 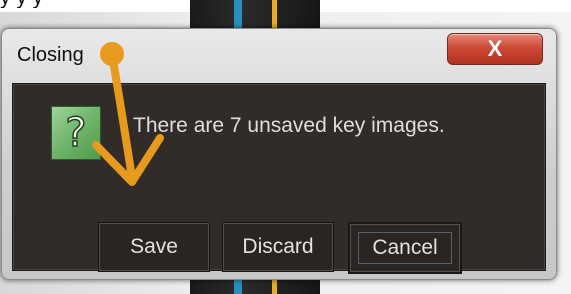 What do you see at coordinates (50, 55) in the screenshot?
I see `dialog-title: Closing` at bounding box center [50, 55].